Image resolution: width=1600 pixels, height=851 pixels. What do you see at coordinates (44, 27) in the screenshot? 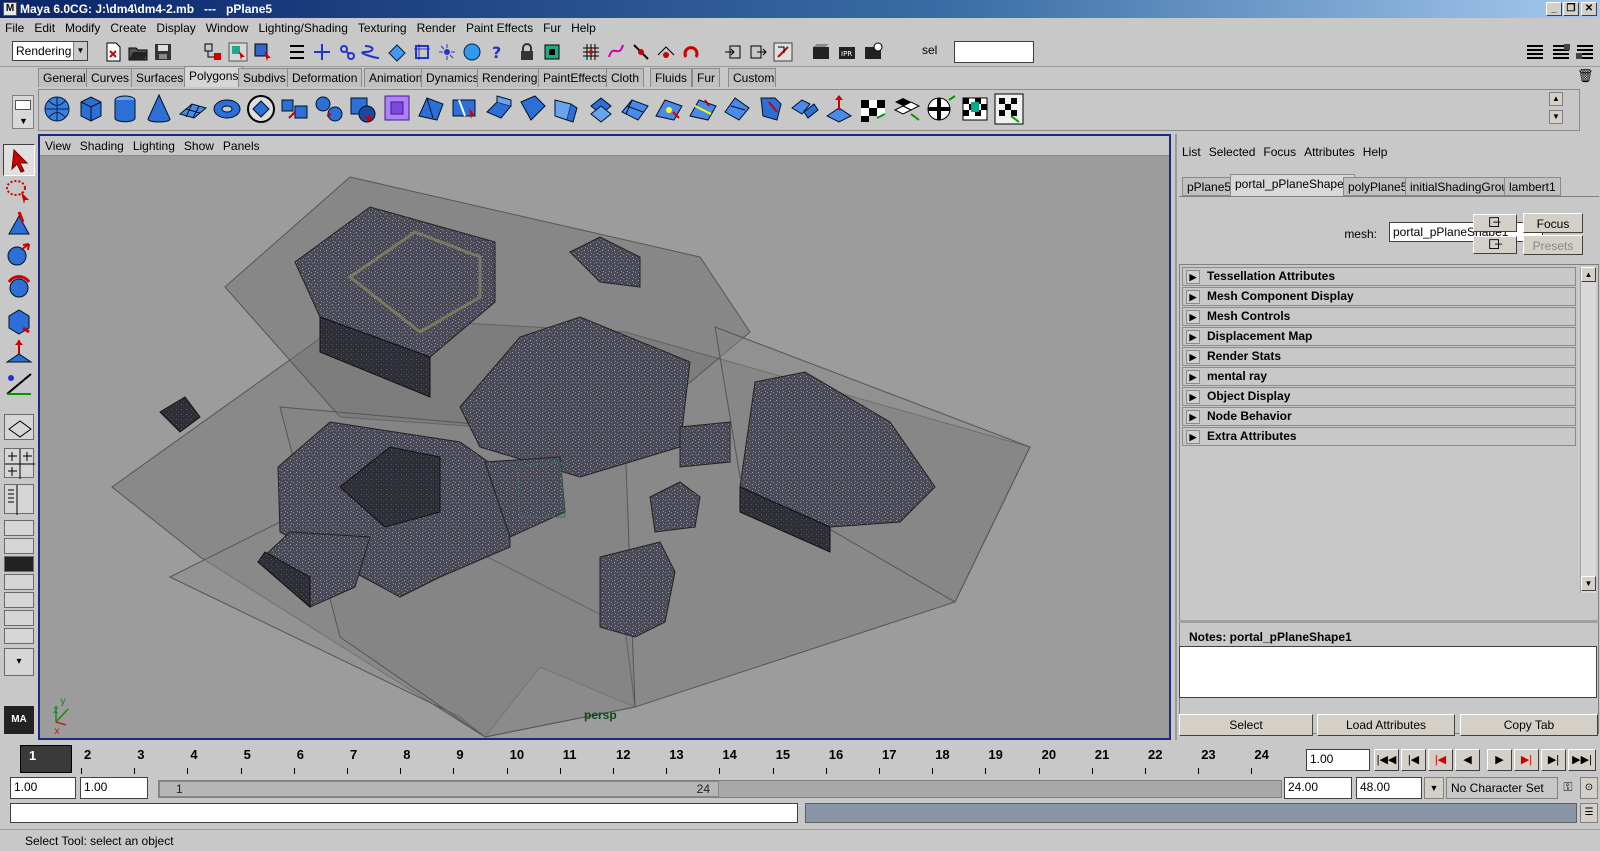
I see `menu-edit: Edit` at bounding box center [44, 27].